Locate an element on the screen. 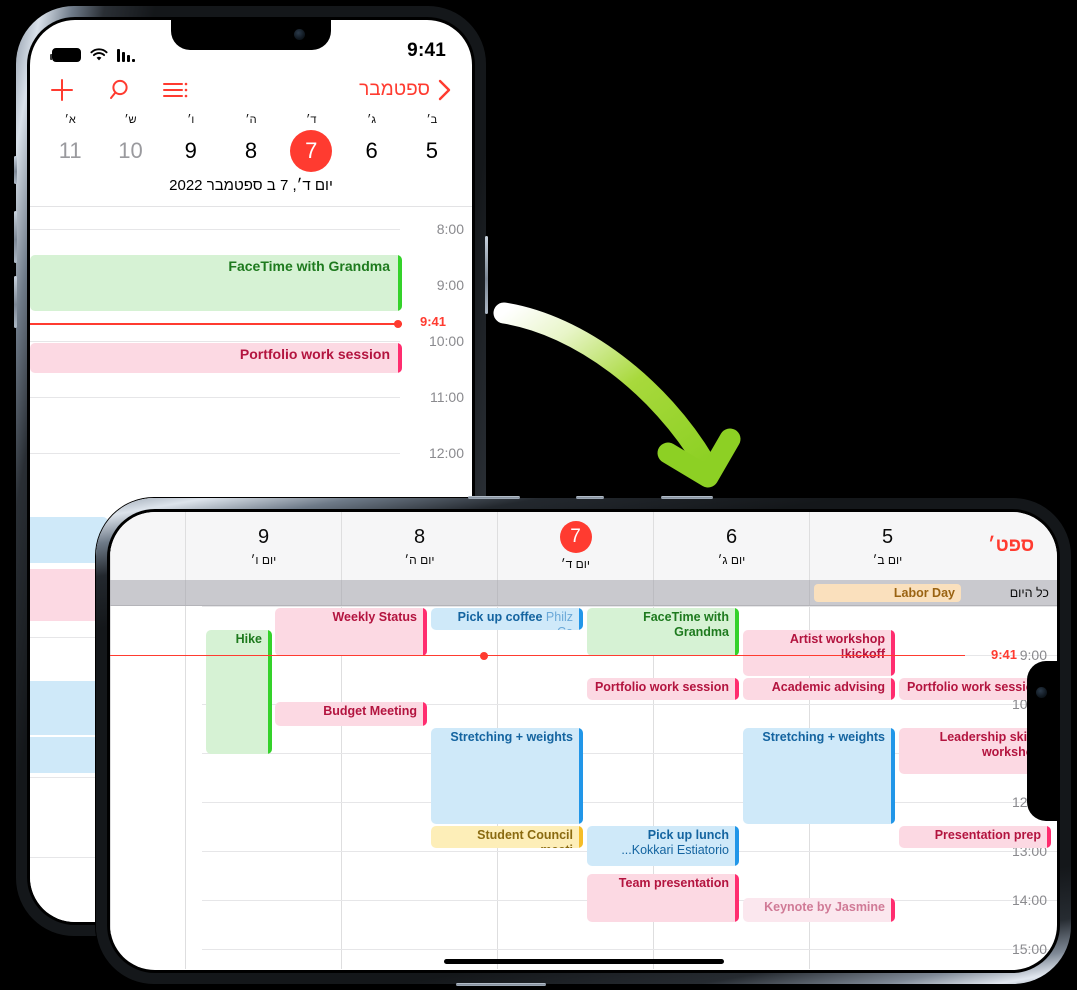  event-keynote-by-jasmine: Keynote by Jasmine is located at coordinates (819, 910).